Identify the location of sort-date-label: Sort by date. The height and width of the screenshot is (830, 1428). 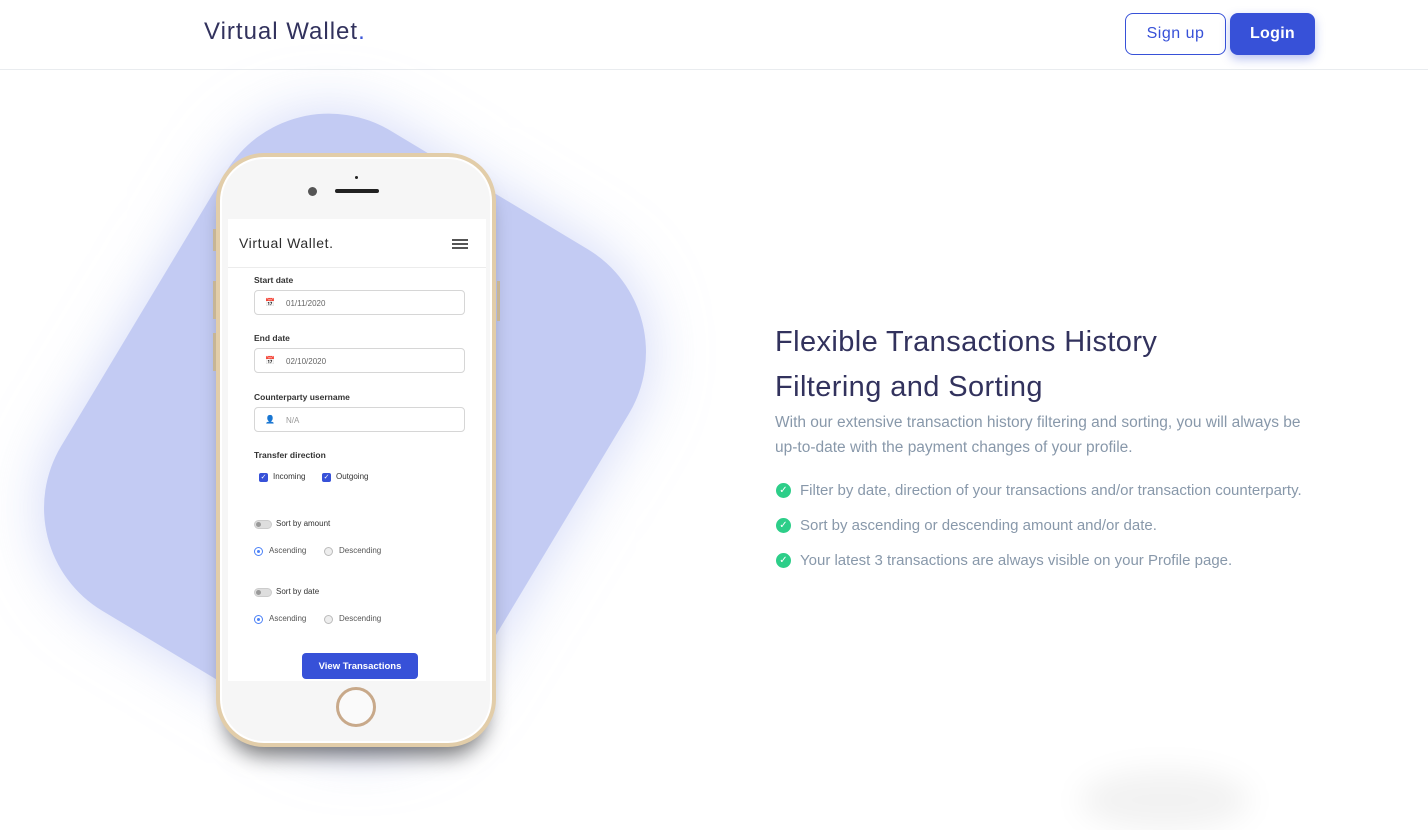
(298, 591).